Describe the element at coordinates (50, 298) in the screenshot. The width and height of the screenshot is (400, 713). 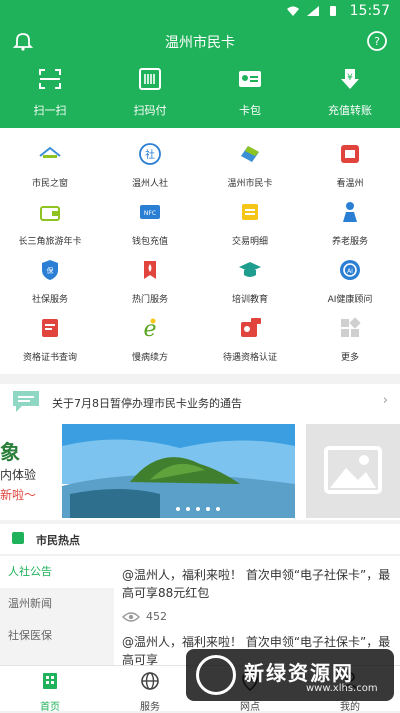
I see `service-label: 社保服务` at that location.